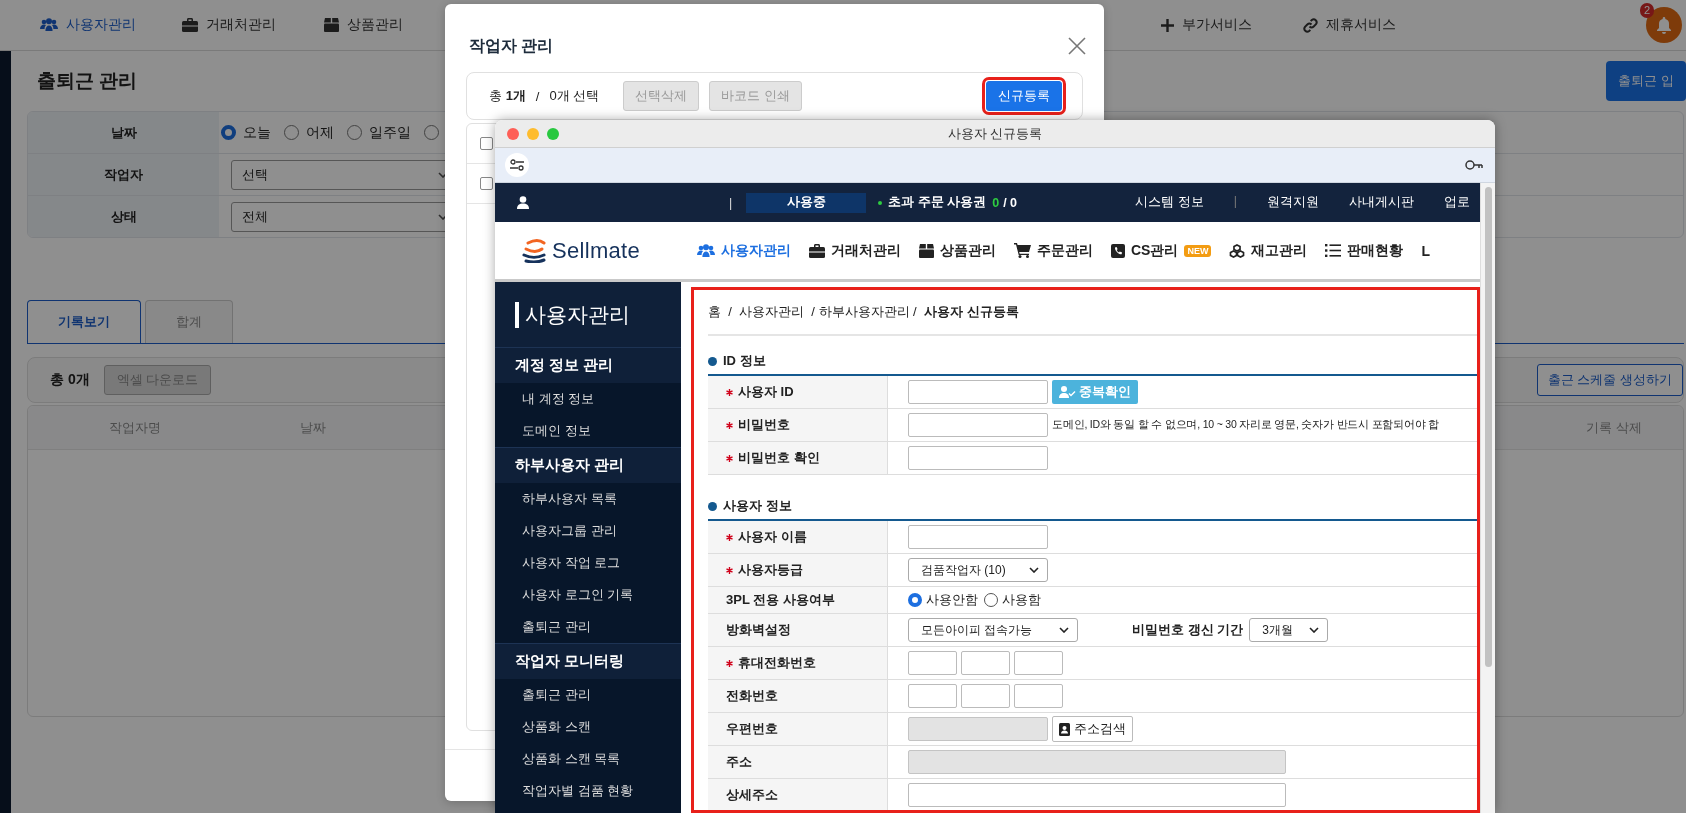 The width and height of the screenshot is (1686, 813). I want to click on nav-item: 주문관리, so click(1053, 250).